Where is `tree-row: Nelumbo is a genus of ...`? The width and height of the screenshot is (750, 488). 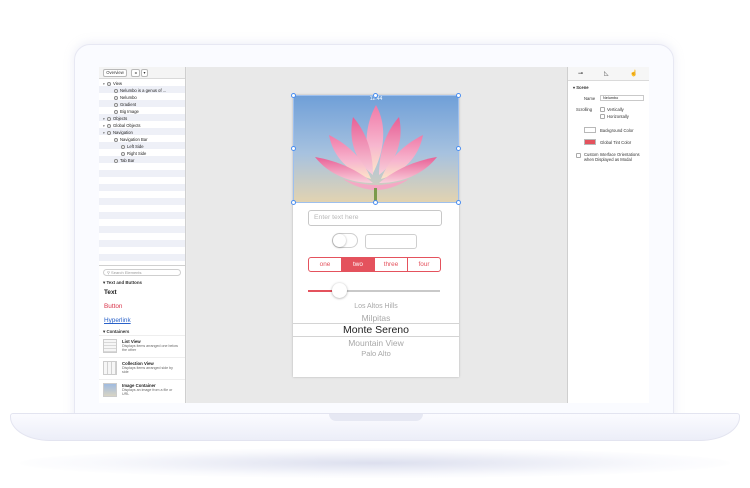
tree-row: Nelumbo is a genus of ... is located at coordinates (132, 90).